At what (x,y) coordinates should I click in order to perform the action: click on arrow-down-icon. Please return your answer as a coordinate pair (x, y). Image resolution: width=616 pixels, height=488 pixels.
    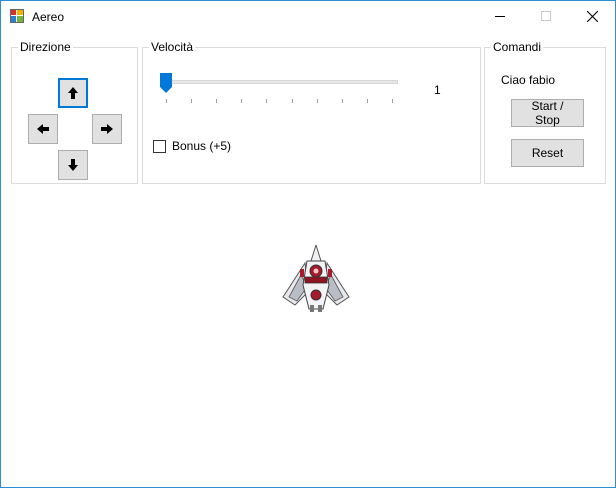
    Looking at the image, I should click on (73, 165).